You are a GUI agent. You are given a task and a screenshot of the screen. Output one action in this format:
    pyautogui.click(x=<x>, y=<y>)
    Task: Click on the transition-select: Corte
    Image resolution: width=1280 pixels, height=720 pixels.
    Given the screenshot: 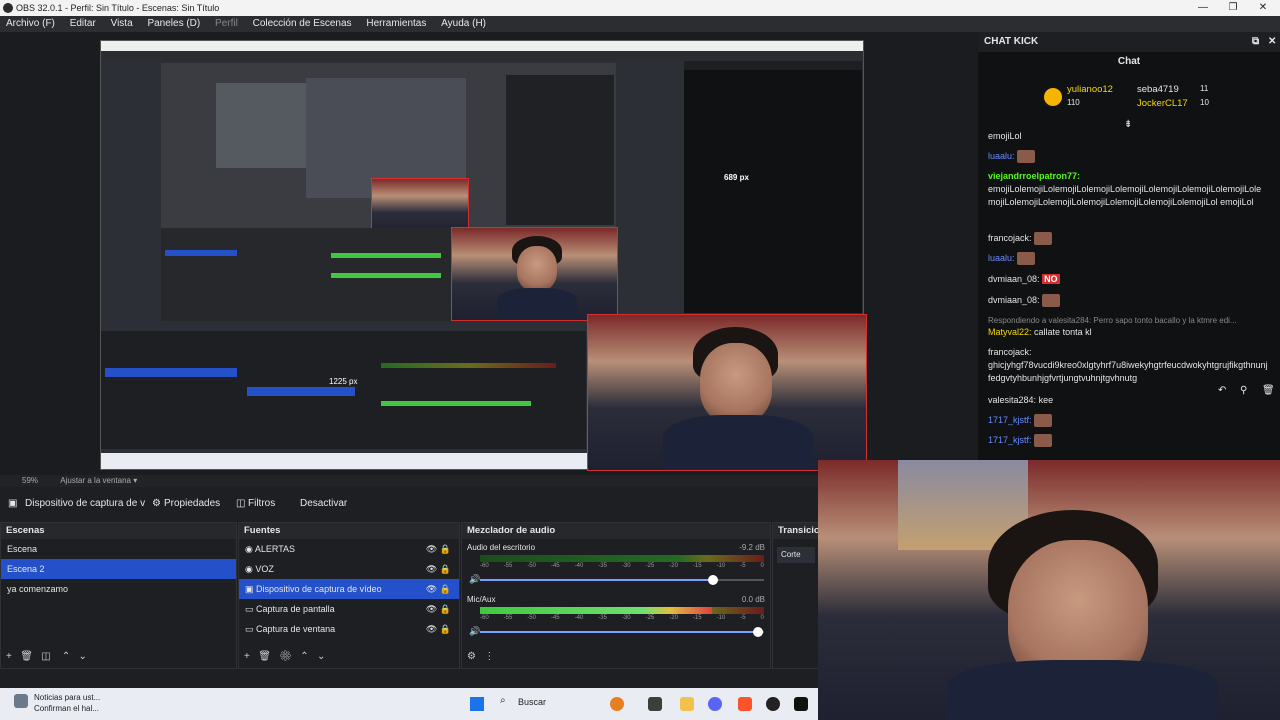 What is the action you would take?
    pyautogui.click(x=796, y=555)
    